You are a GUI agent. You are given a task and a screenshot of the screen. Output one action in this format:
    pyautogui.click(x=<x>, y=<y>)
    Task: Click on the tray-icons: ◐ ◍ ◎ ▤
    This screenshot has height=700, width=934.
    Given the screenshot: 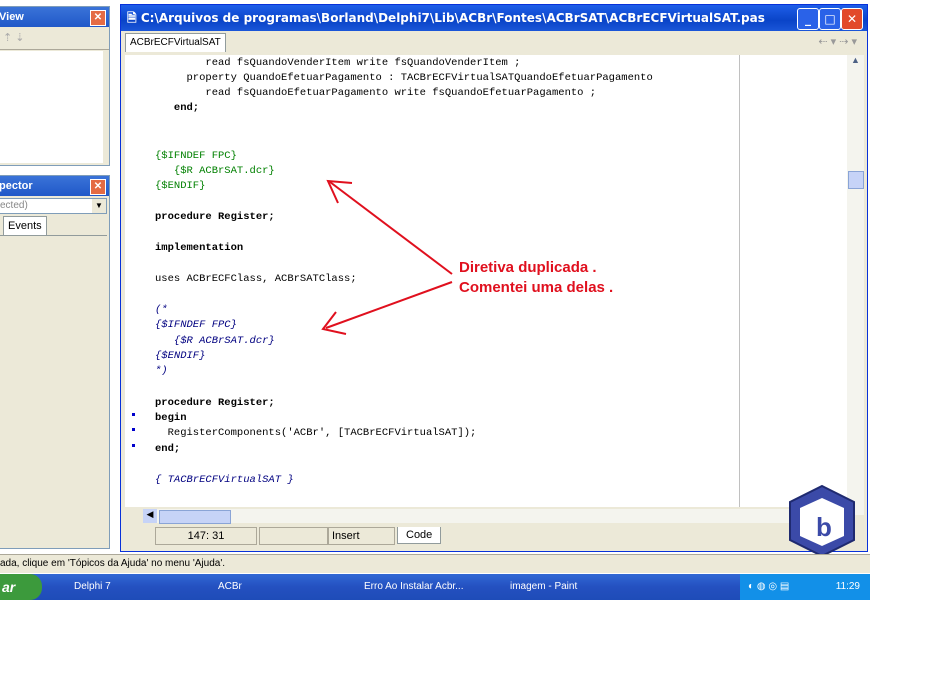 What is the action you would take?
    pyautogui.click(x=768, y=586)
    